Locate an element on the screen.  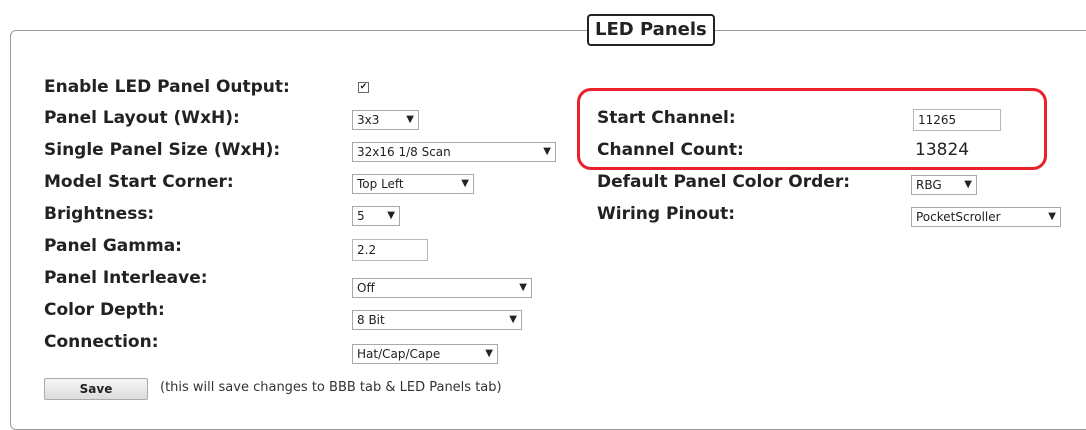
enable-output-label: Enable LED Panel Output: is located at coordinates (167, 87).